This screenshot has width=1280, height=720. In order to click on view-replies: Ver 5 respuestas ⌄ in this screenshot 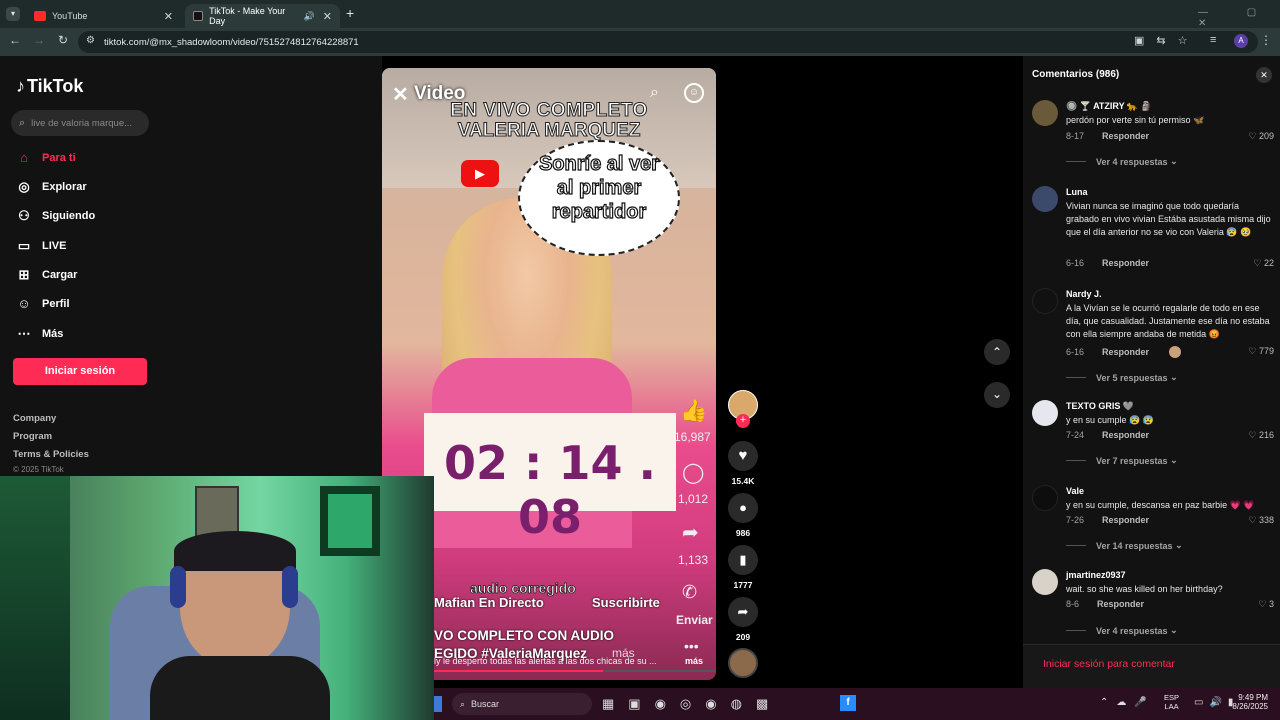, I will do `click(1122, 377)`.